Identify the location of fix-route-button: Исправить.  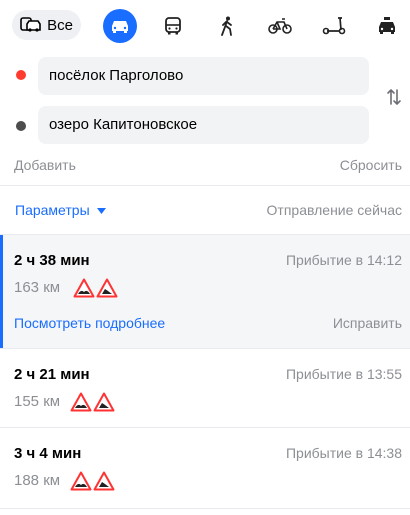
(367, 323).